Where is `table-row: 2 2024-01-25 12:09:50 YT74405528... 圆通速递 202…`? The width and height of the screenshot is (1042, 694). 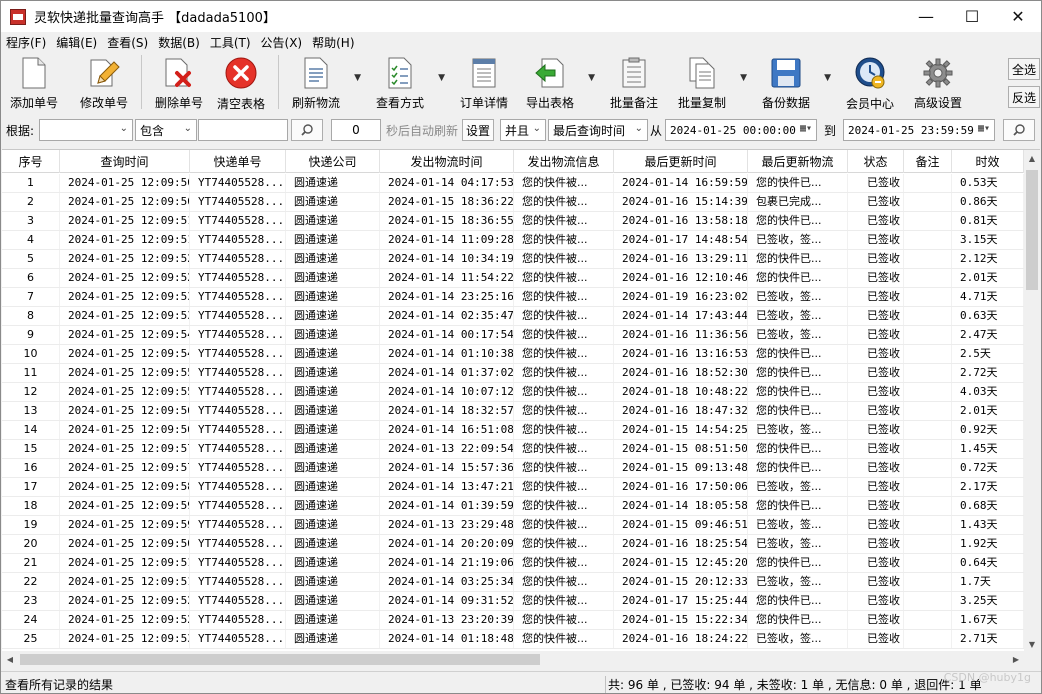
table-row: 2 2024-01-25 12:09:50 YT74405528... 圆通速递 202… is located at coordinates (513, 202).